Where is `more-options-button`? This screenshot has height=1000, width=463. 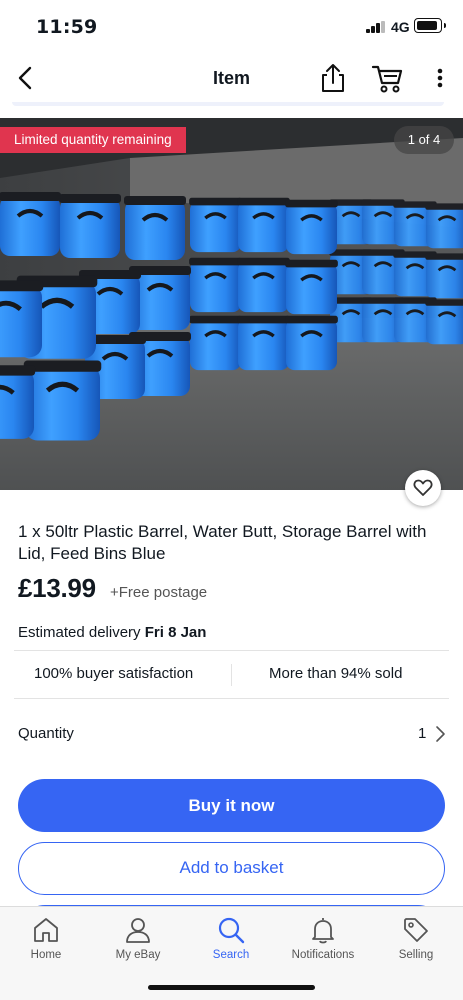 more-options-button is located at coordinates (440, 78).